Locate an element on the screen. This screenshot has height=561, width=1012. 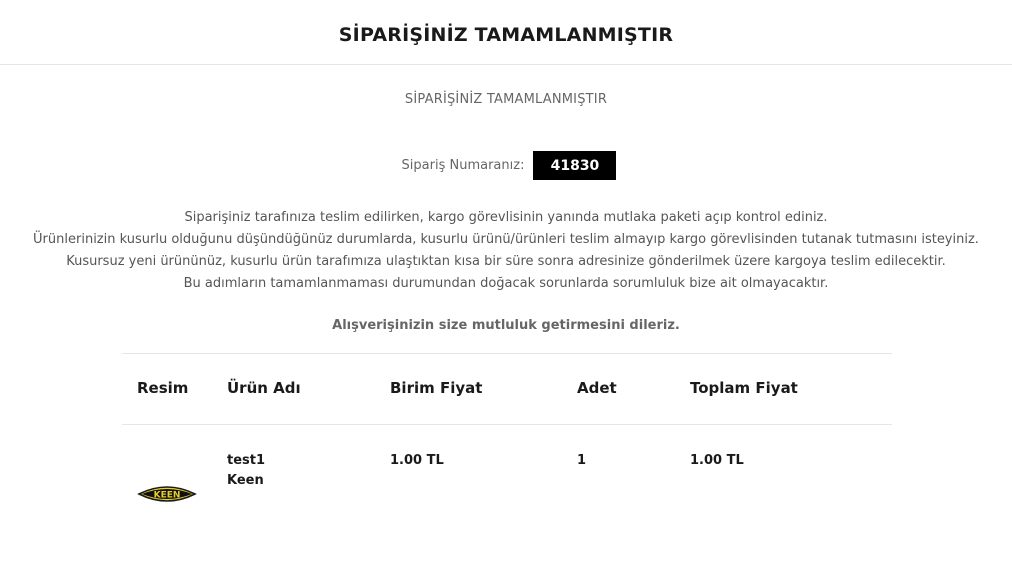
keen-logo-text: KEEN is located at coordinates (167, 496).